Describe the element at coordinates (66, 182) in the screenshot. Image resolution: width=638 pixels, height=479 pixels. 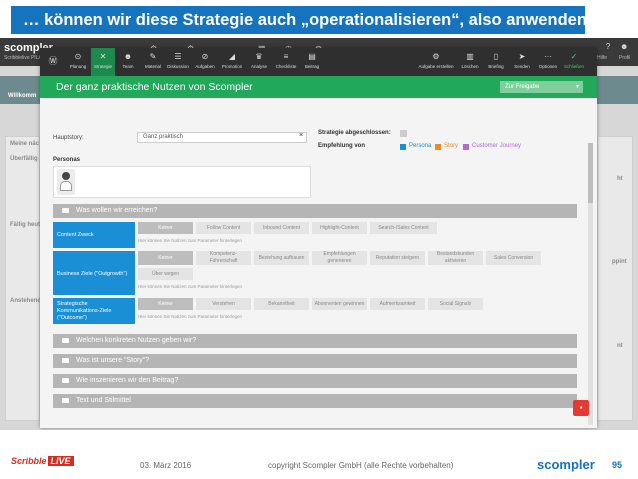
I see `persona-avatar` at that location.